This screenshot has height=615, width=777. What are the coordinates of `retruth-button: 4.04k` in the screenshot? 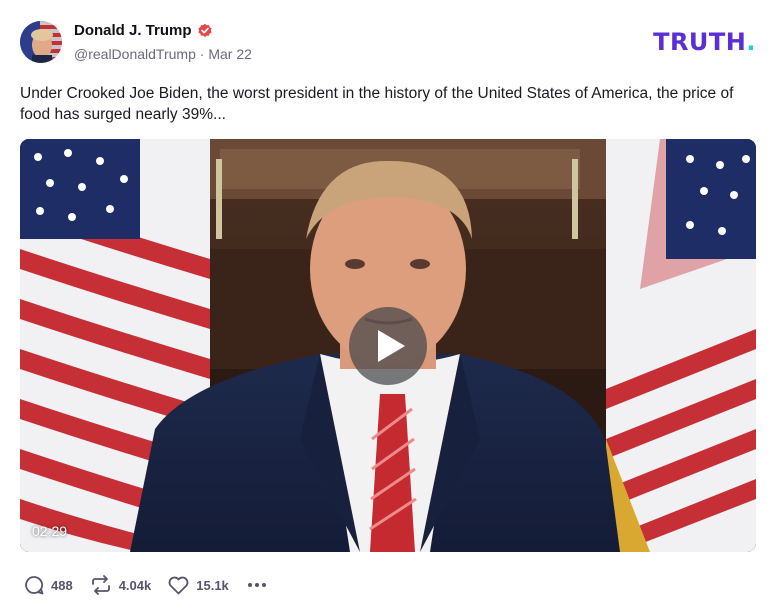 It's located at (121, 585).